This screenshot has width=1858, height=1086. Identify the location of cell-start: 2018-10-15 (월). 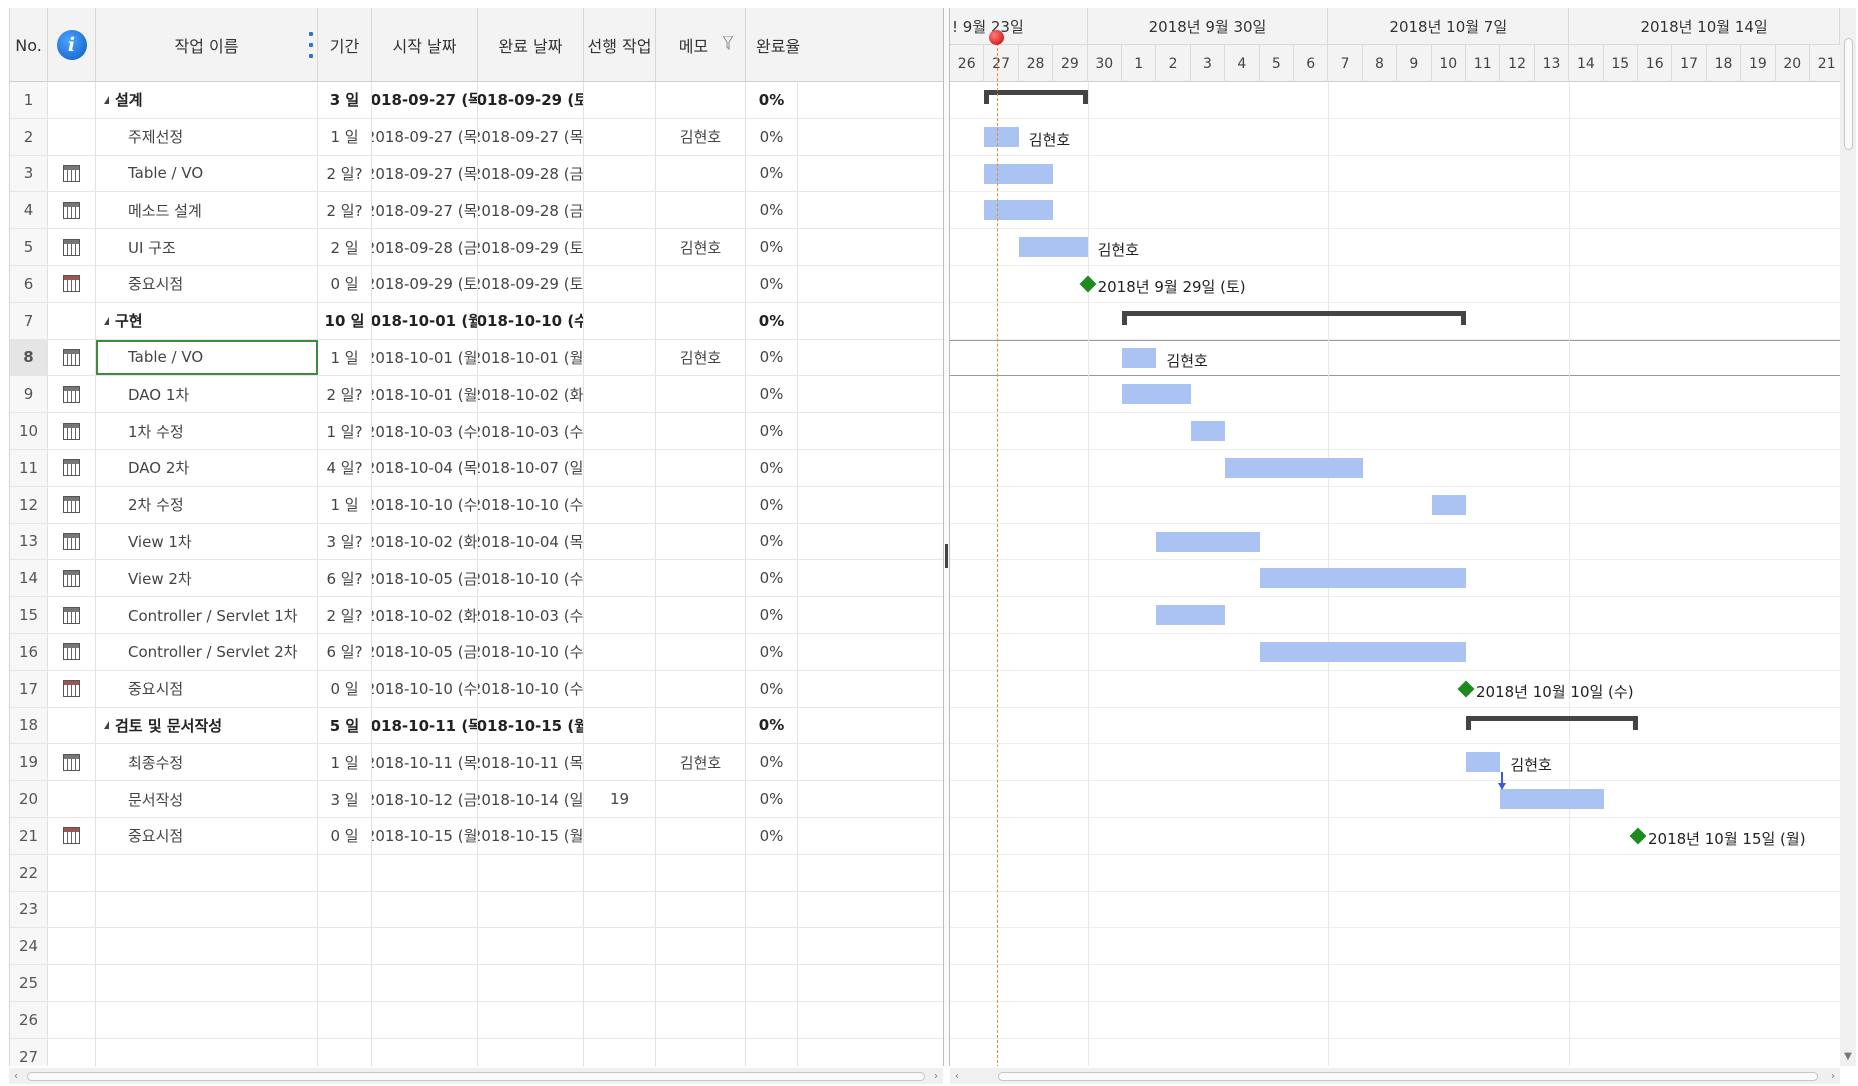
(425, 836).